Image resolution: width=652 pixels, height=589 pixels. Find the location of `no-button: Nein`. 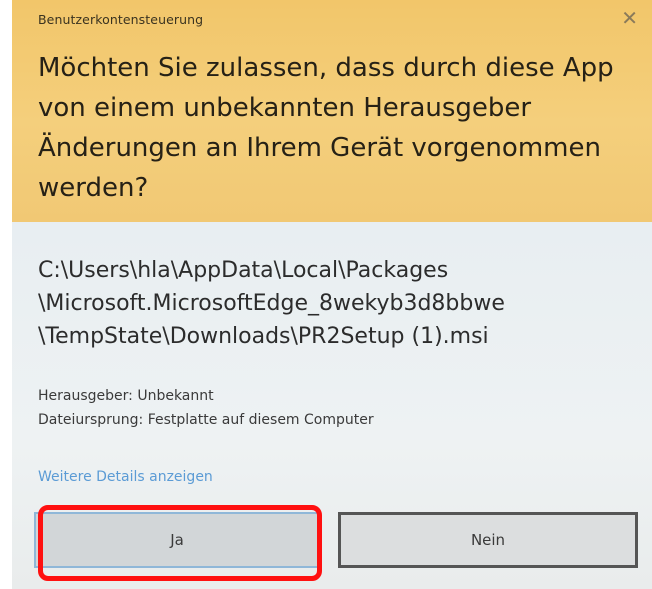

no-button: Nein is located at coordinates (488, 540).